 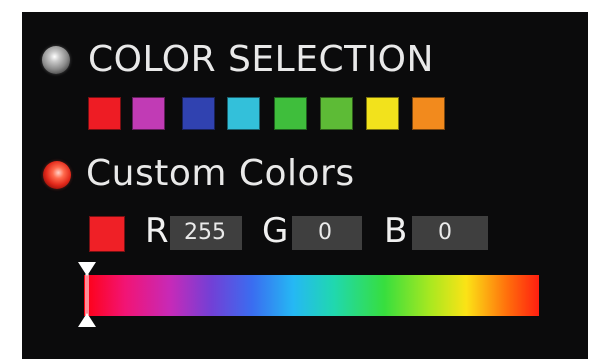 What do you see at coordinates (220, 173) in the screenshot?
I see `custom-colors-label: Custom Colors` at bounding box center [220, 173].